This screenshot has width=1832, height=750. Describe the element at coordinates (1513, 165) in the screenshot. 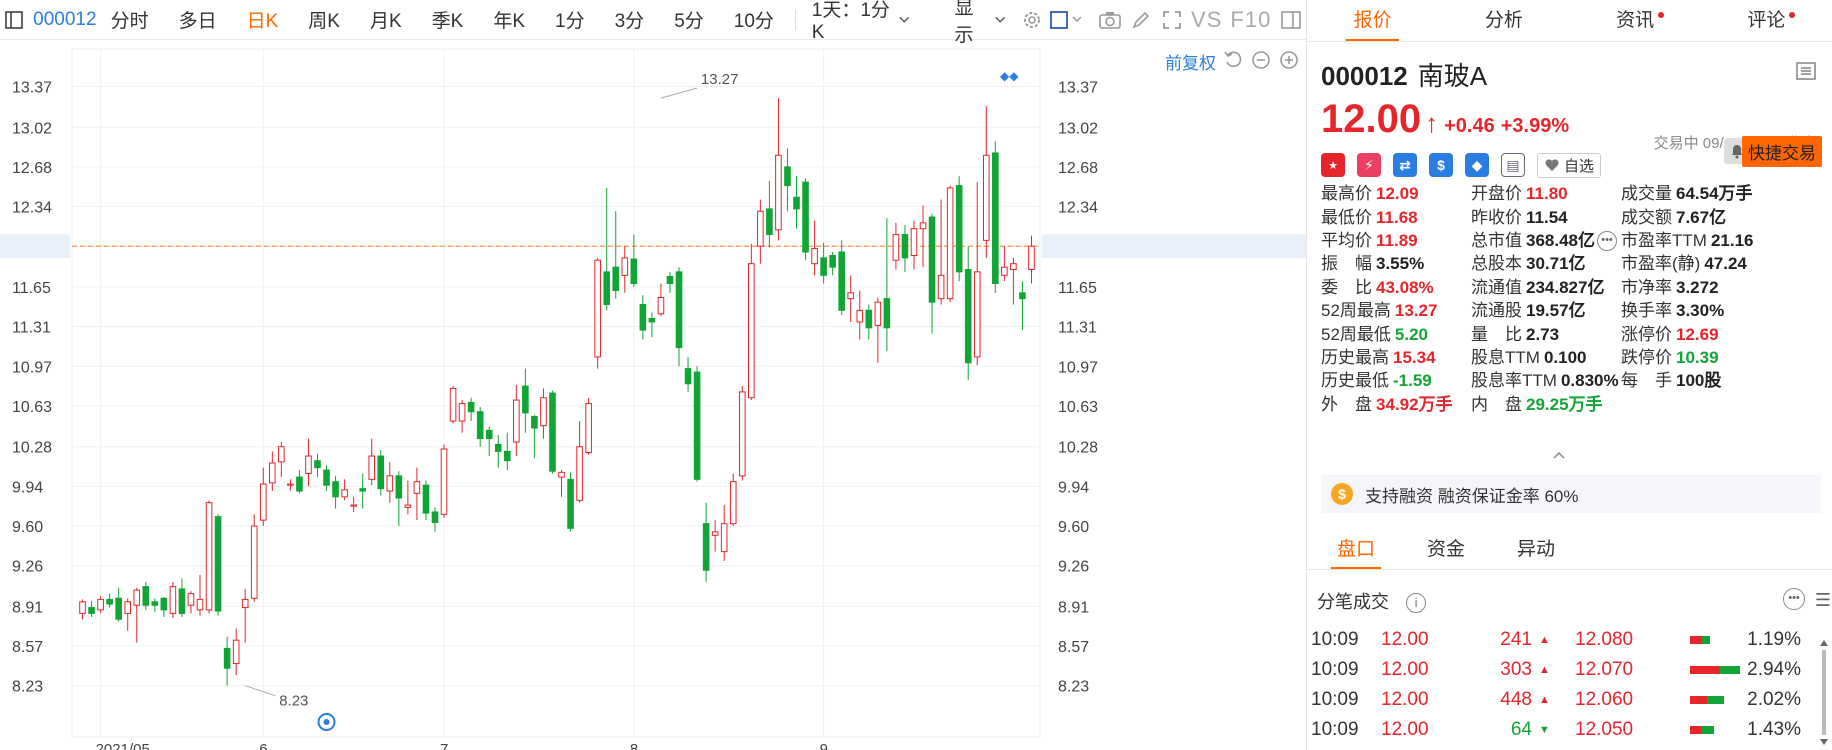

I see `report-icon: ▤` at that location.